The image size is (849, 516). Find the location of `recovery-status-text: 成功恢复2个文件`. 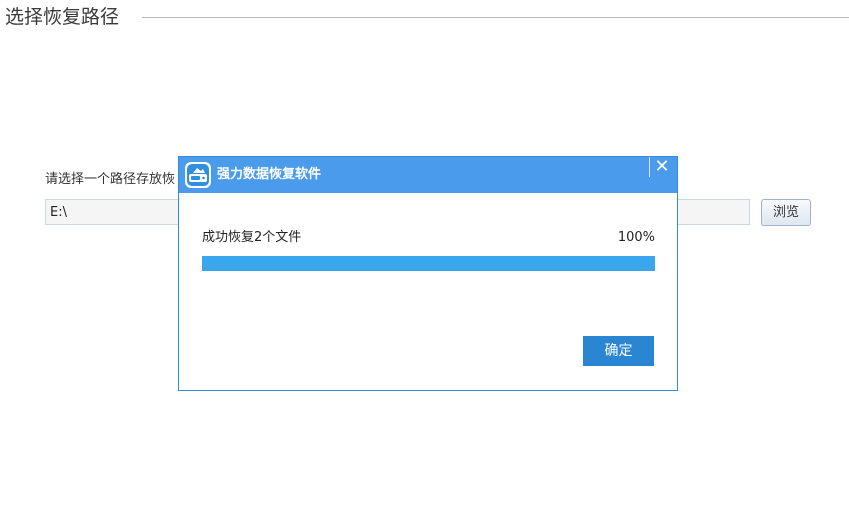

recovery-status-text: 成功恢复2个文件 is located at coordinates (252, 237).